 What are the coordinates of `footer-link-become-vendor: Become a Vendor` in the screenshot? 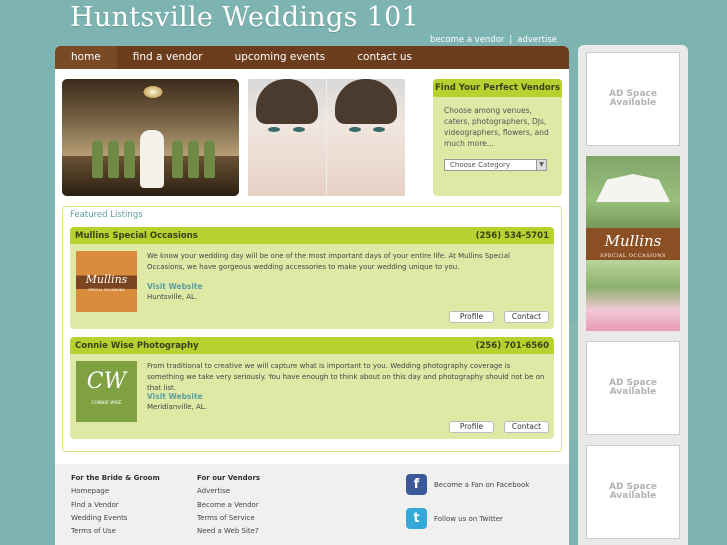 It's located at (228, 505).